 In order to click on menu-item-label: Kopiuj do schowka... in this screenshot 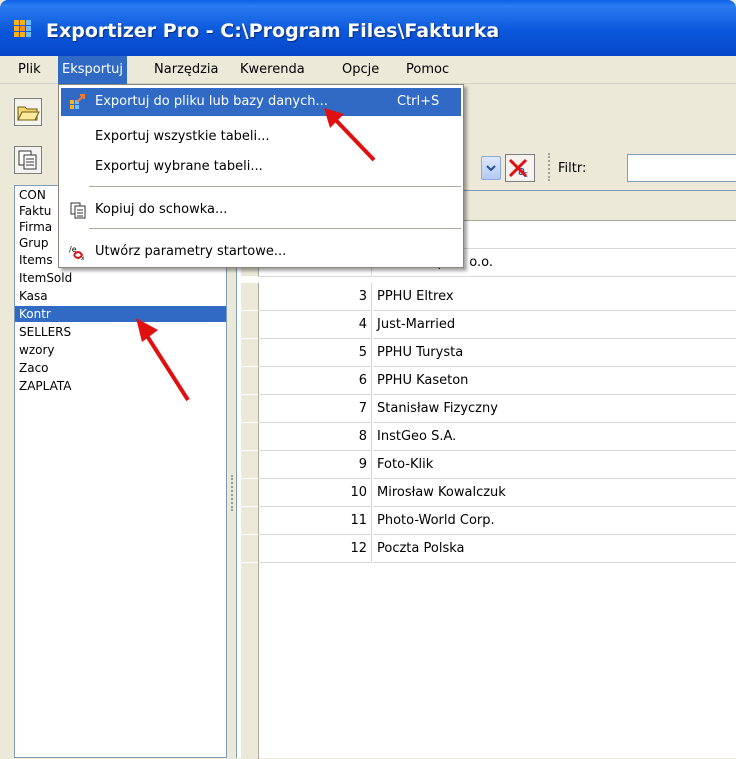, I will do `click(161, 209)`.